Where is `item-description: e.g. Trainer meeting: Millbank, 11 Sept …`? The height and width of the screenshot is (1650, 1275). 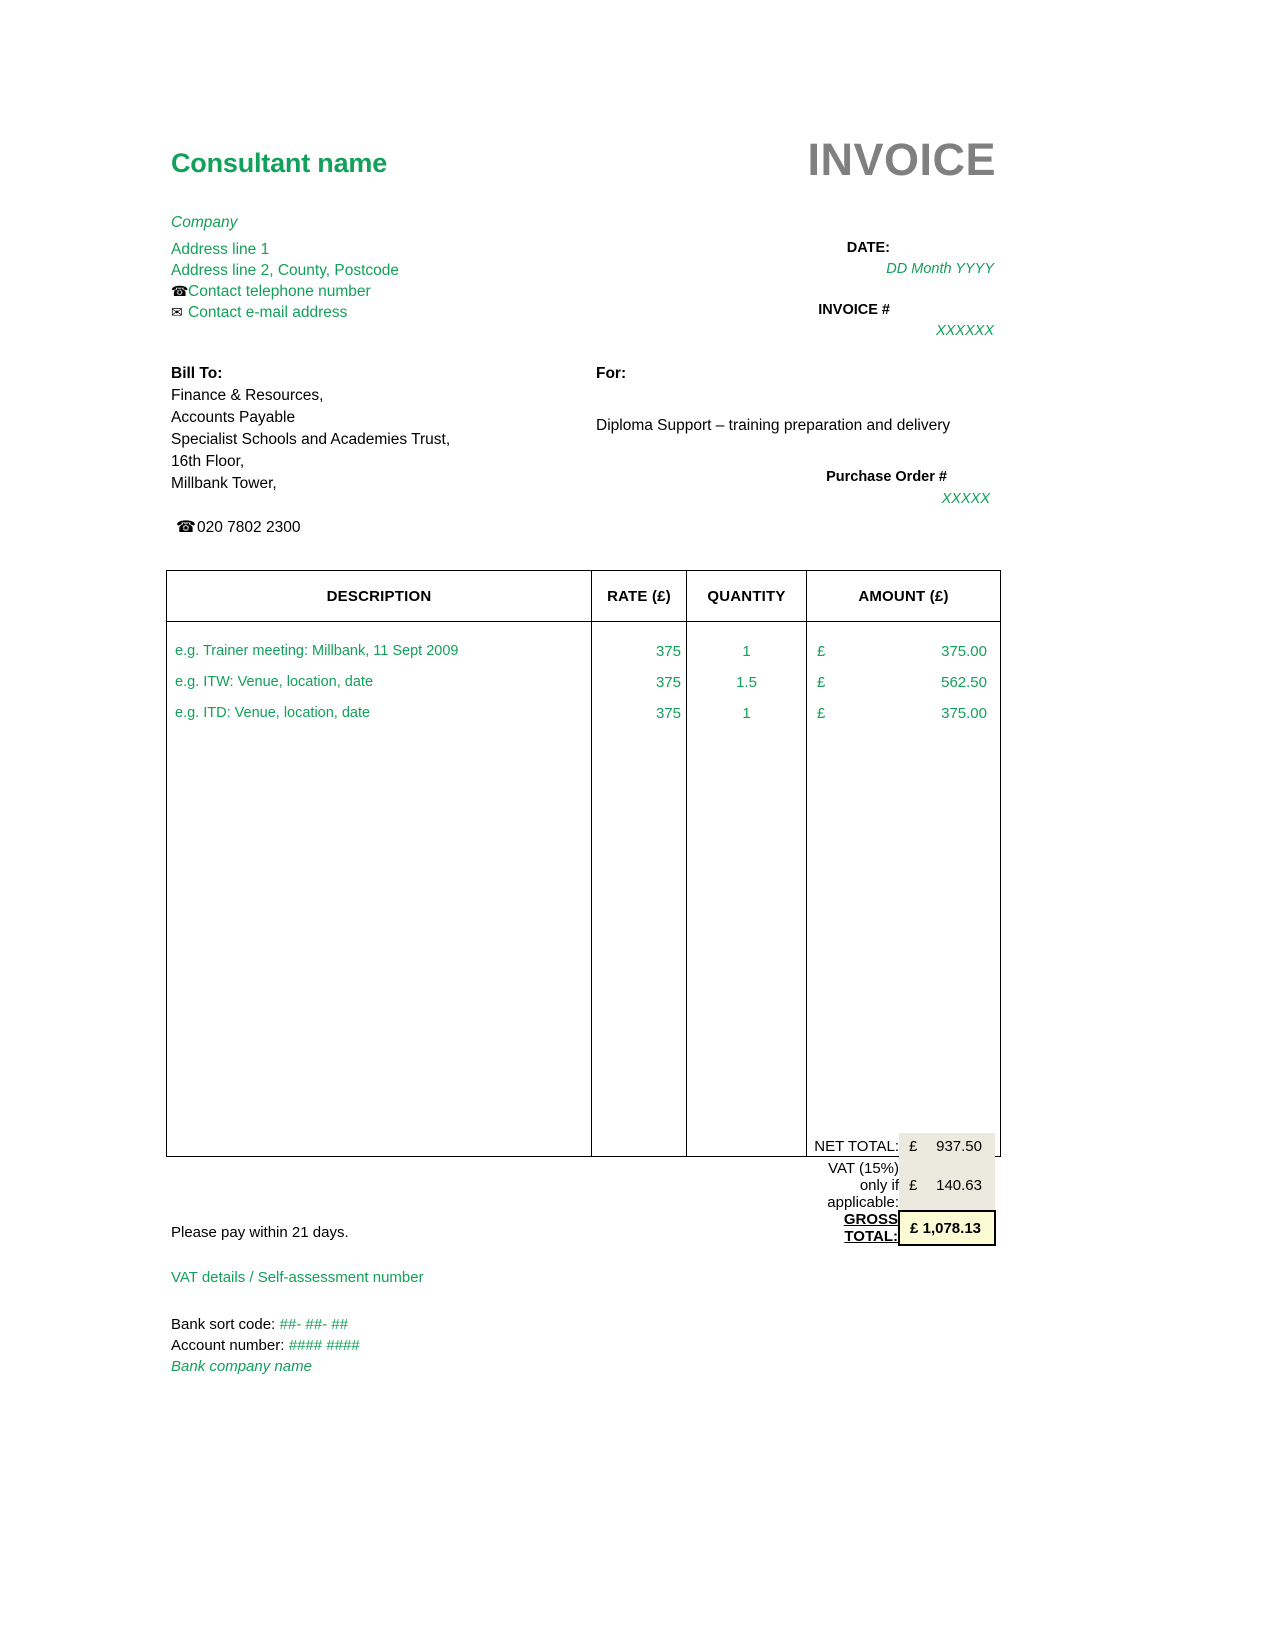
item-description: e.g. Trainer meeting: Millbank, 11 Sept … is located at coordinates (317, 651).